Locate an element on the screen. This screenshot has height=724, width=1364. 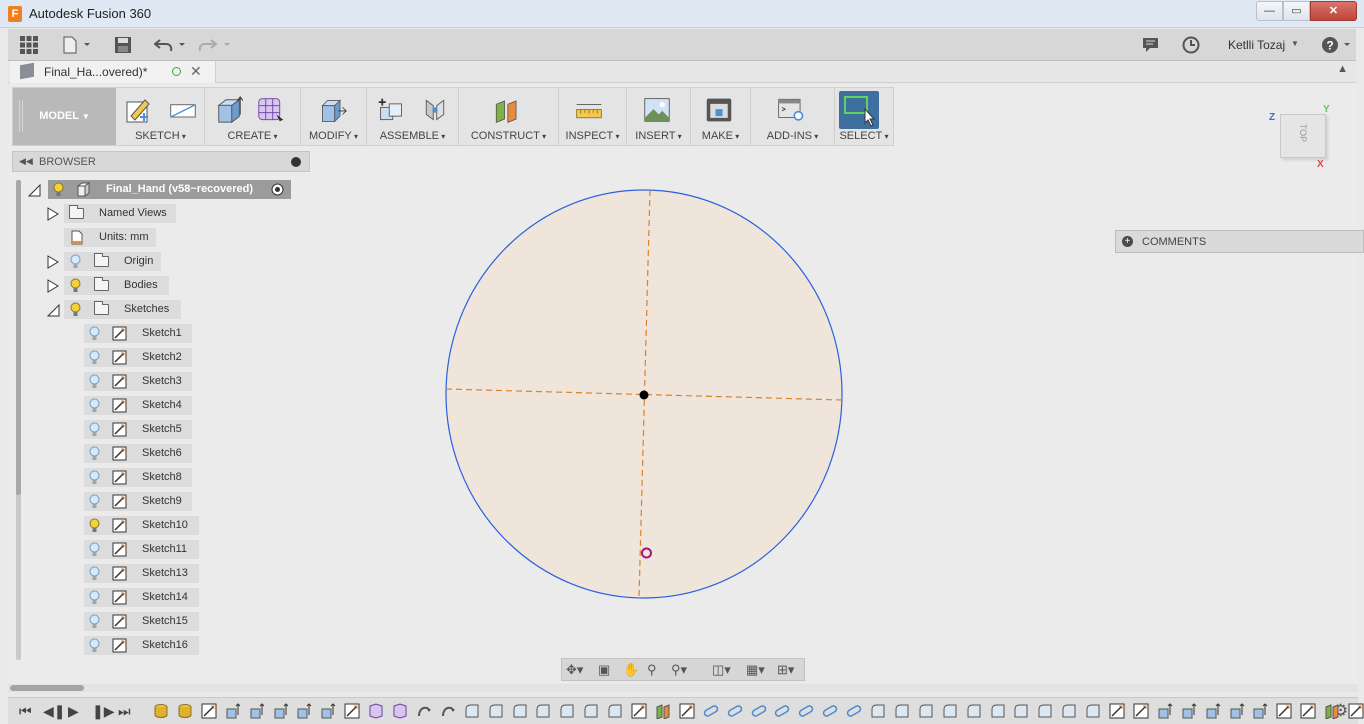
browser-scrollbar is located at coordinates (18, 420).